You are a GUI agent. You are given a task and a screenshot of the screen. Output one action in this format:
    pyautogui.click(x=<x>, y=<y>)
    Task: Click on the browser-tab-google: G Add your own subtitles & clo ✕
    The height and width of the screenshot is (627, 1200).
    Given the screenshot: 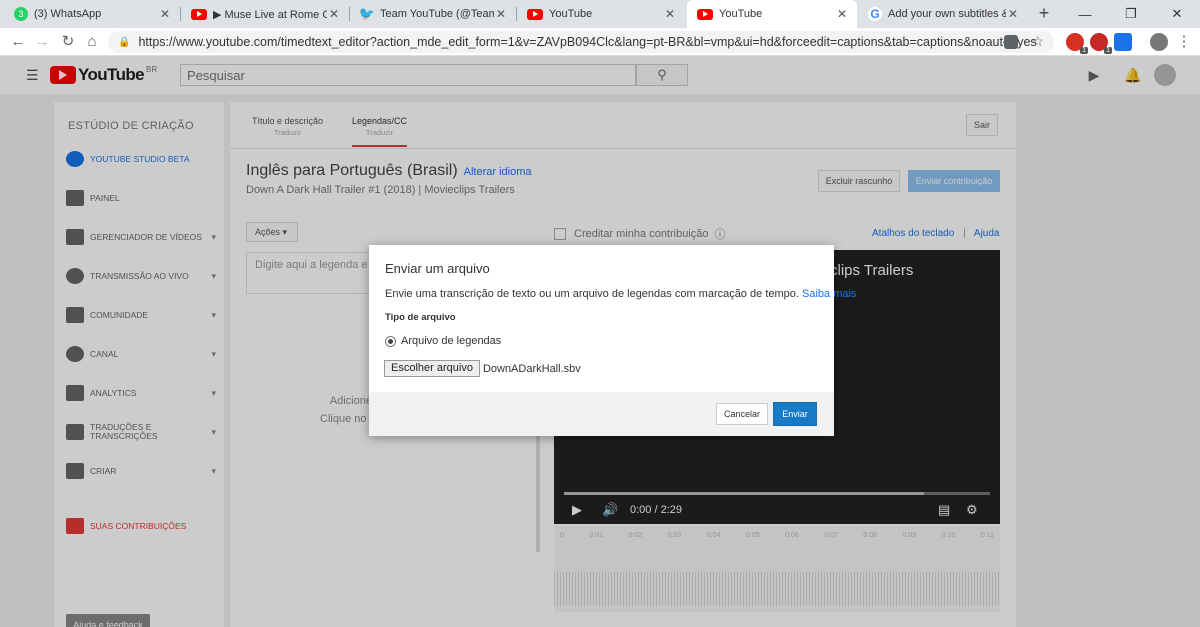 What is the action you would take?
    pyautogui.click(x=943, y=14)
    